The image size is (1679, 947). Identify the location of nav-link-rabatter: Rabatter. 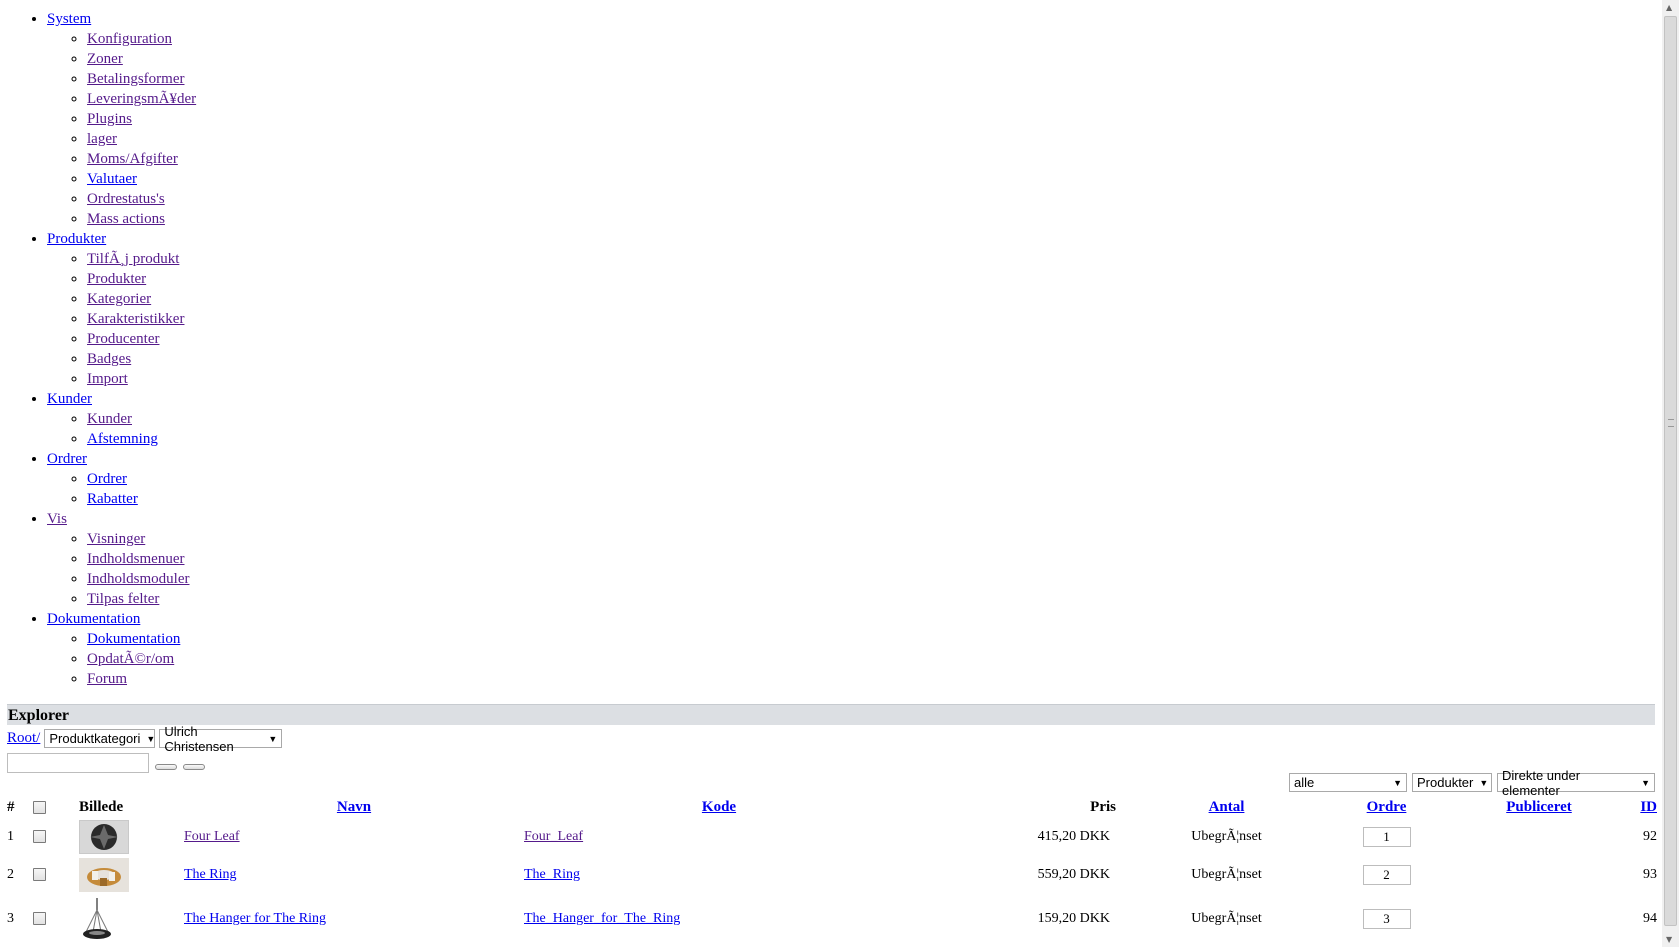
(112, 499).